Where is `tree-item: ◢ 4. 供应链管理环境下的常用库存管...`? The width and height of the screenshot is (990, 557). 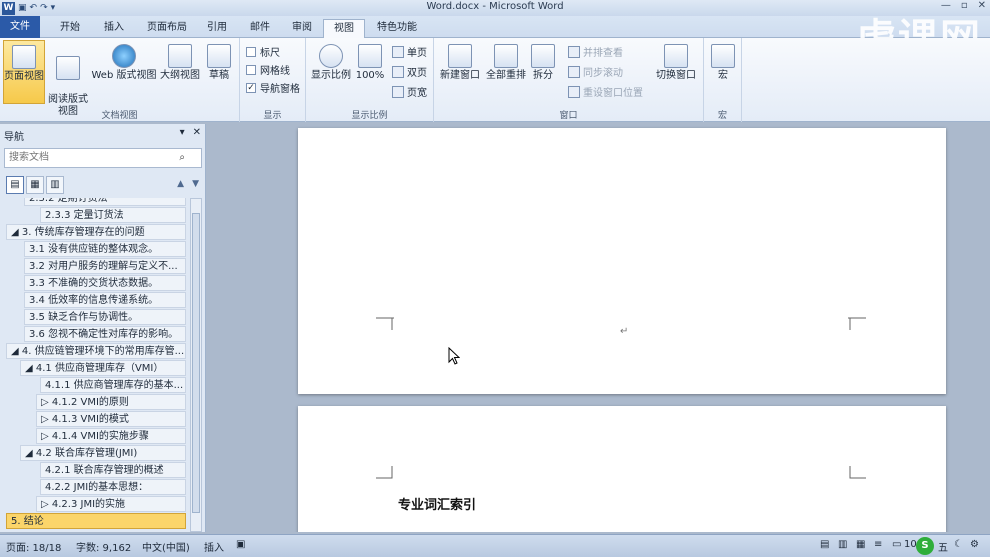 tree-item: ◢ 4. 供应链管理环境下的常用库存管... is located at coordinates (96, 351).